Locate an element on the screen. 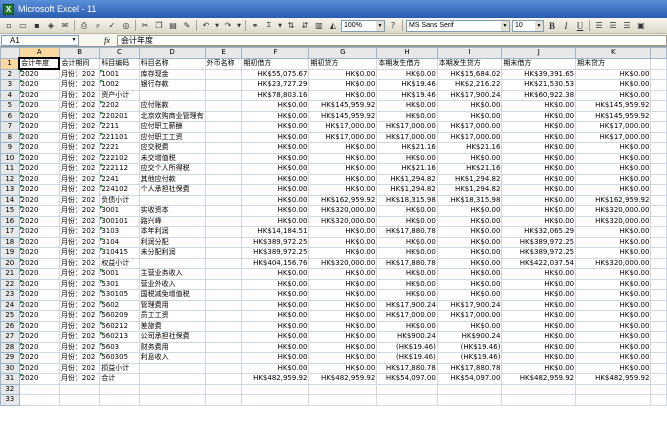 The width and height of the screenshot is (667, 421). cell-e19 is located at coordinates (223, 253).